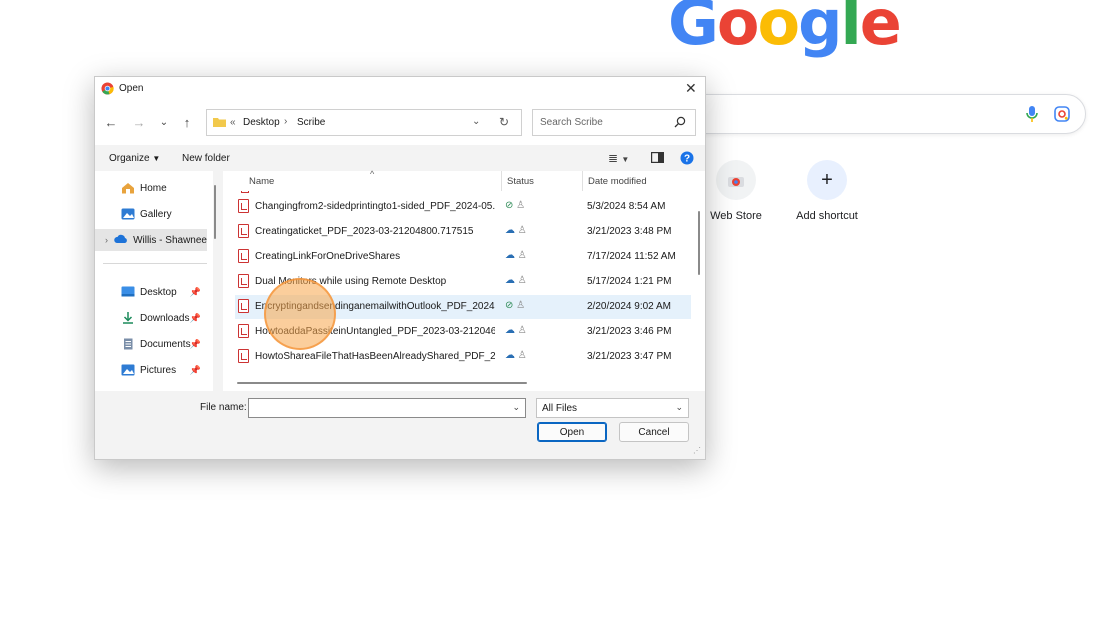 Image resolution: width=1120 pixels, height=626 pixels. Describe the element at coordinates (691, 88) in the screenshot. I see `close-icon: ✕` at that location.